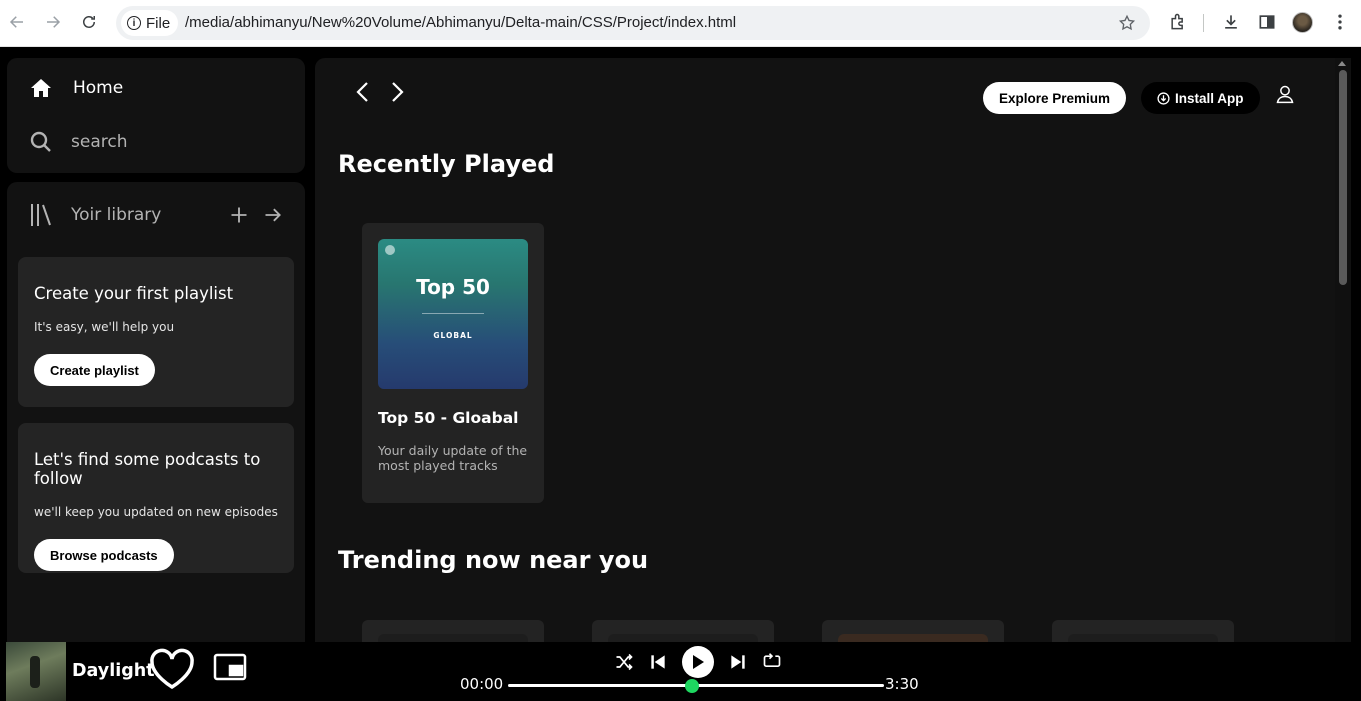 The width and height of the screenshot is (1361, 701). What do you see at coordinates (94, 370) in the screenshot?
I see `create-playlist-button: Create playlist` at bounding box center [94, 370].